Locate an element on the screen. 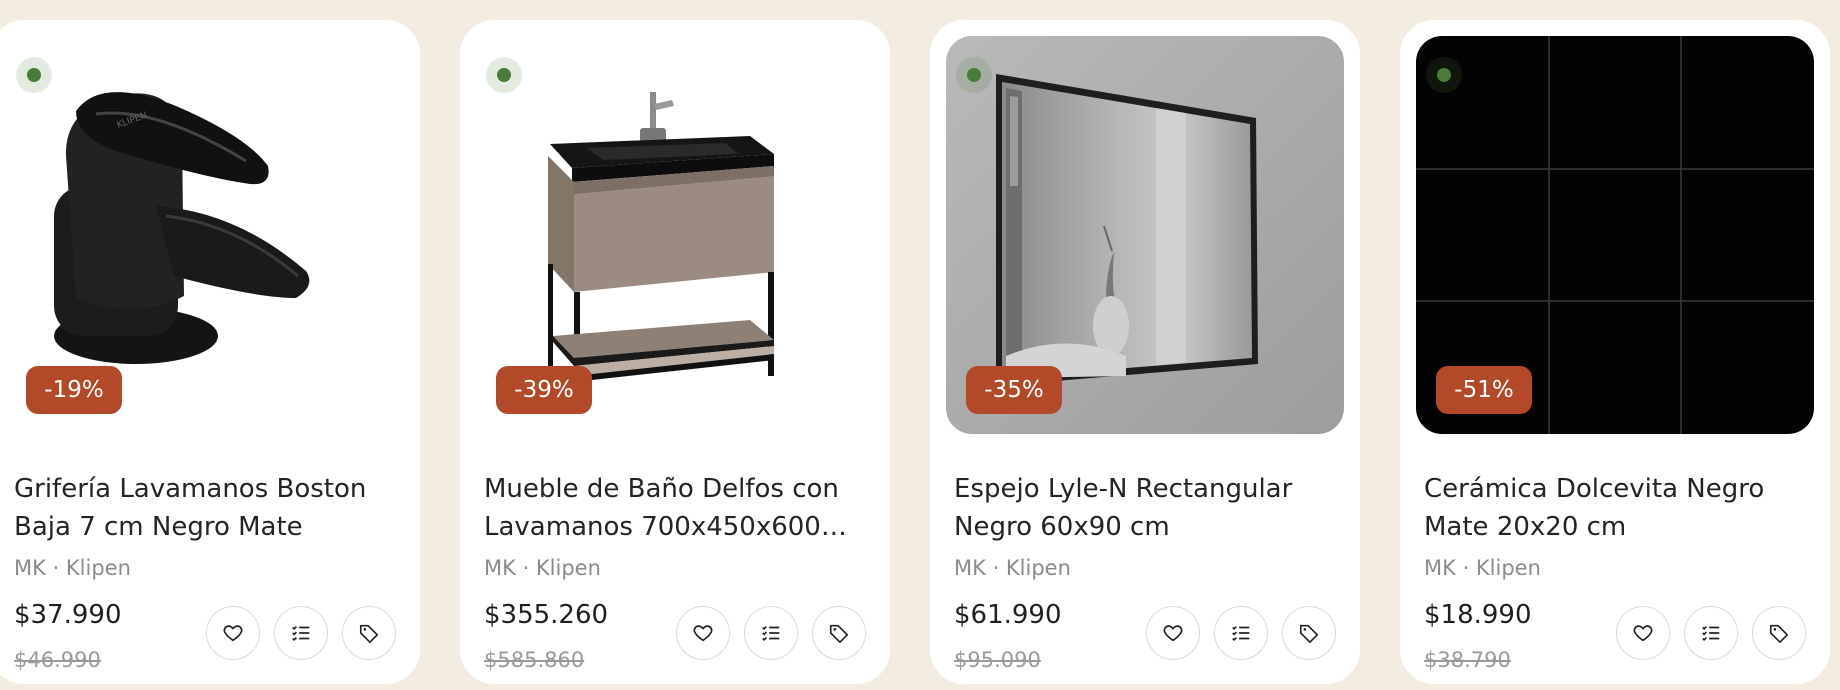  product-title: Cerámica Dolcevita Negro Mate 20x20 cm is located at coordinates (1619, 508).